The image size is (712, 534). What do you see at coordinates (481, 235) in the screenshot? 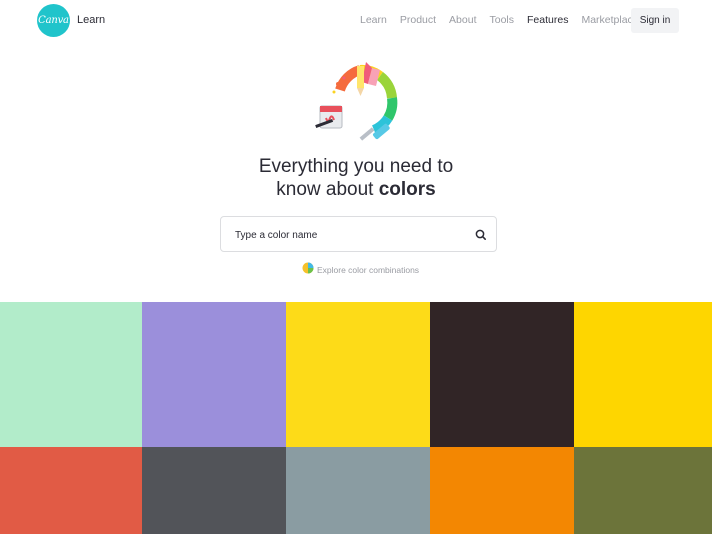
I see `search-icon` at bounding box center [481, 235].